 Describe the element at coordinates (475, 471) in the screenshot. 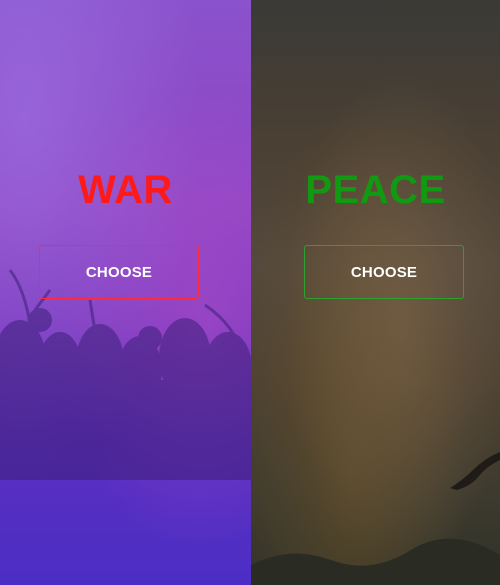

I see `flying-bird-icon` at that location.